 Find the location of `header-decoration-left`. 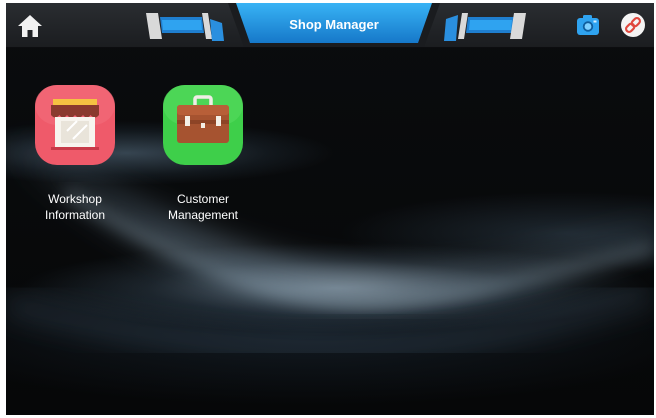

header-decoration-left is located at coordinates (185, 27).